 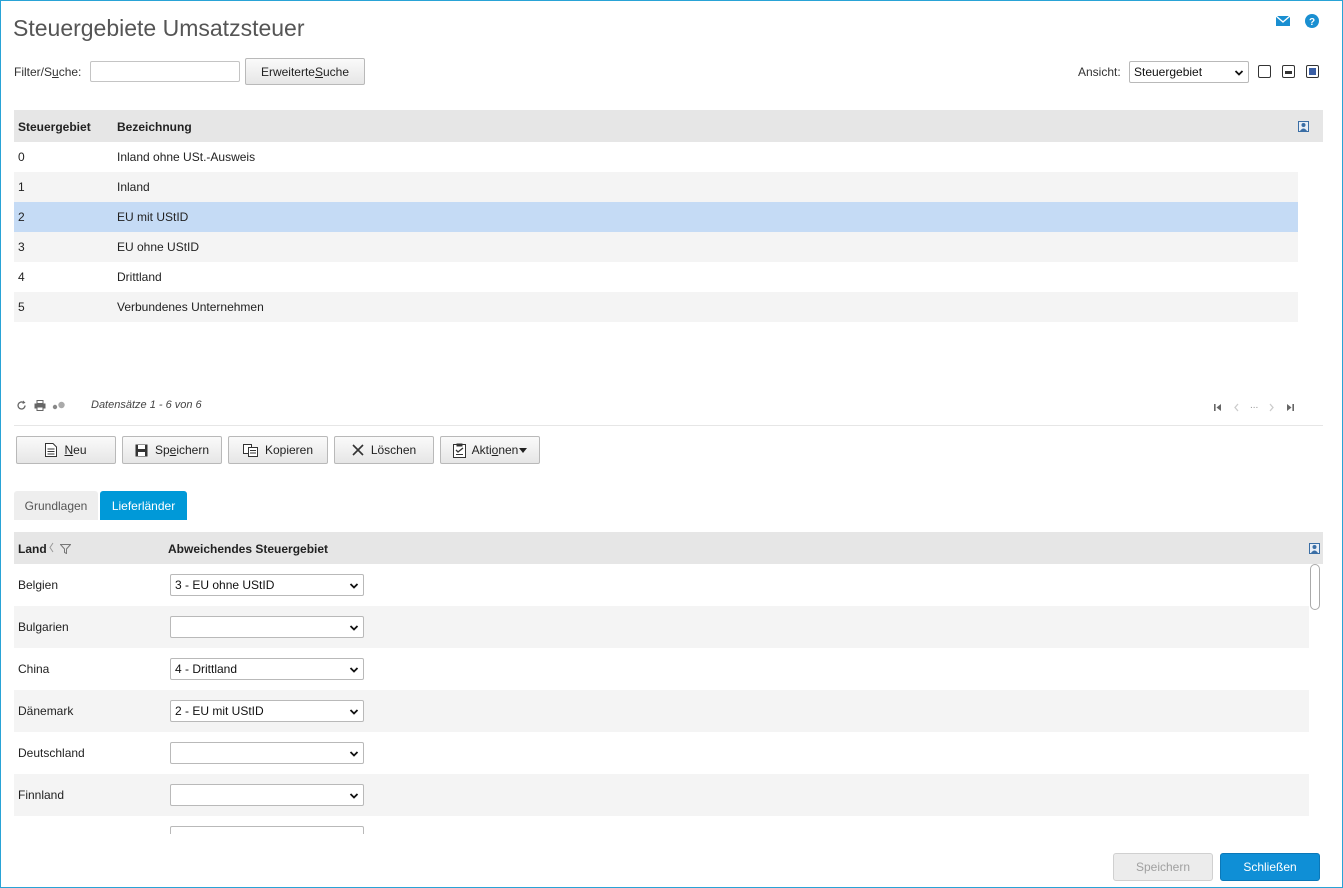 What do you see at coordinates (51, 549) in the screenshot?
I see `sort-icon` at bounding box center [51, 549].